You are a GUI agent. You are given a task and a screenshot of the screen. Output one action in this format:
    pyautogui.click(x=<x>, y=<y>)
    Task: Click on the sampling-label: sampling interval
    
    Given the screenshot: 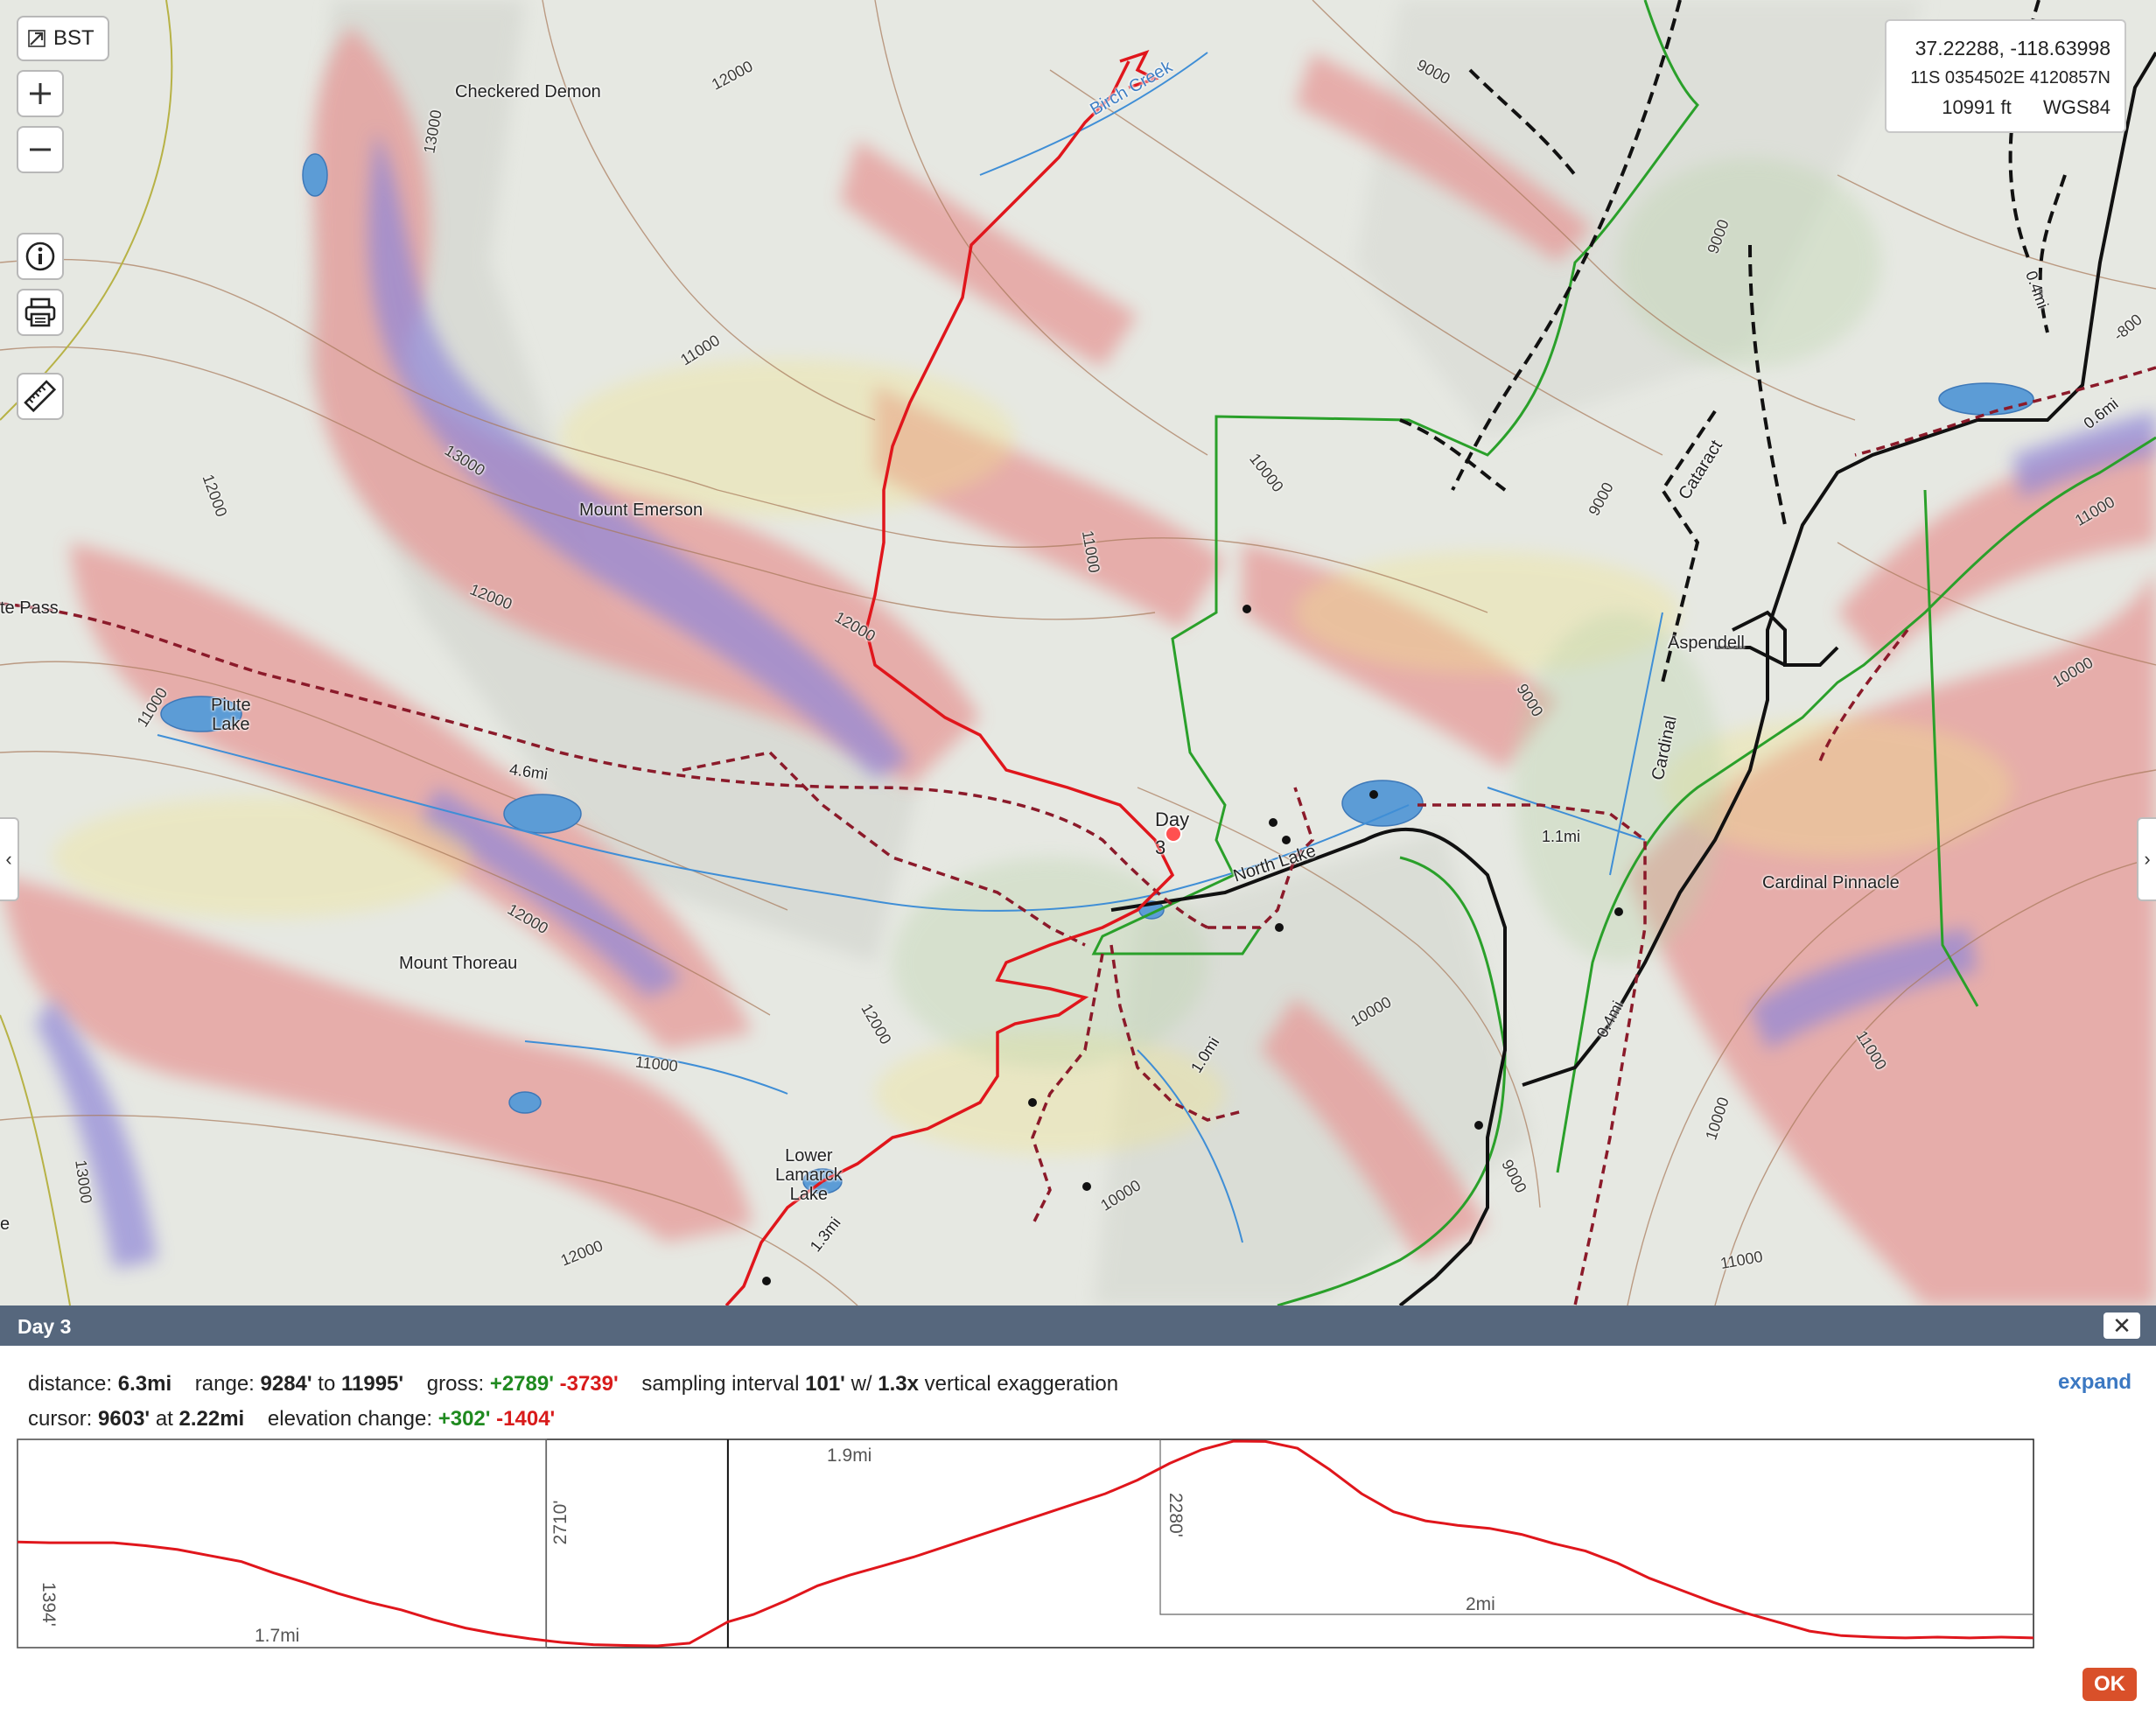 What is the action you would take?
    pyautogui.click(x=720, y=1384)
    